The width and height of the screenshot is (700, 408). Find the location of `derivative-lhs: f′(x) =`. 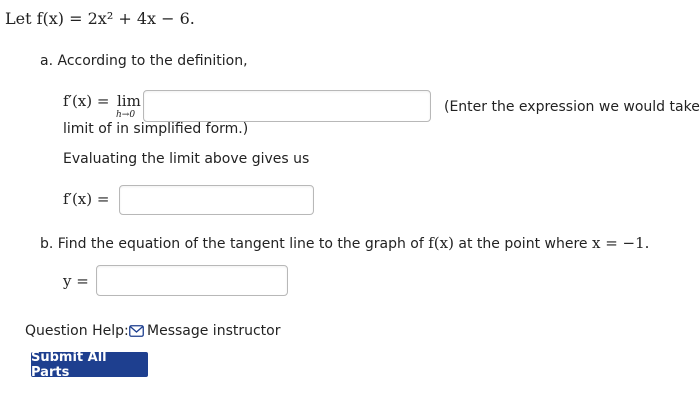

derivative-lhs: f′(x) = is located at coordinates (86, 101).